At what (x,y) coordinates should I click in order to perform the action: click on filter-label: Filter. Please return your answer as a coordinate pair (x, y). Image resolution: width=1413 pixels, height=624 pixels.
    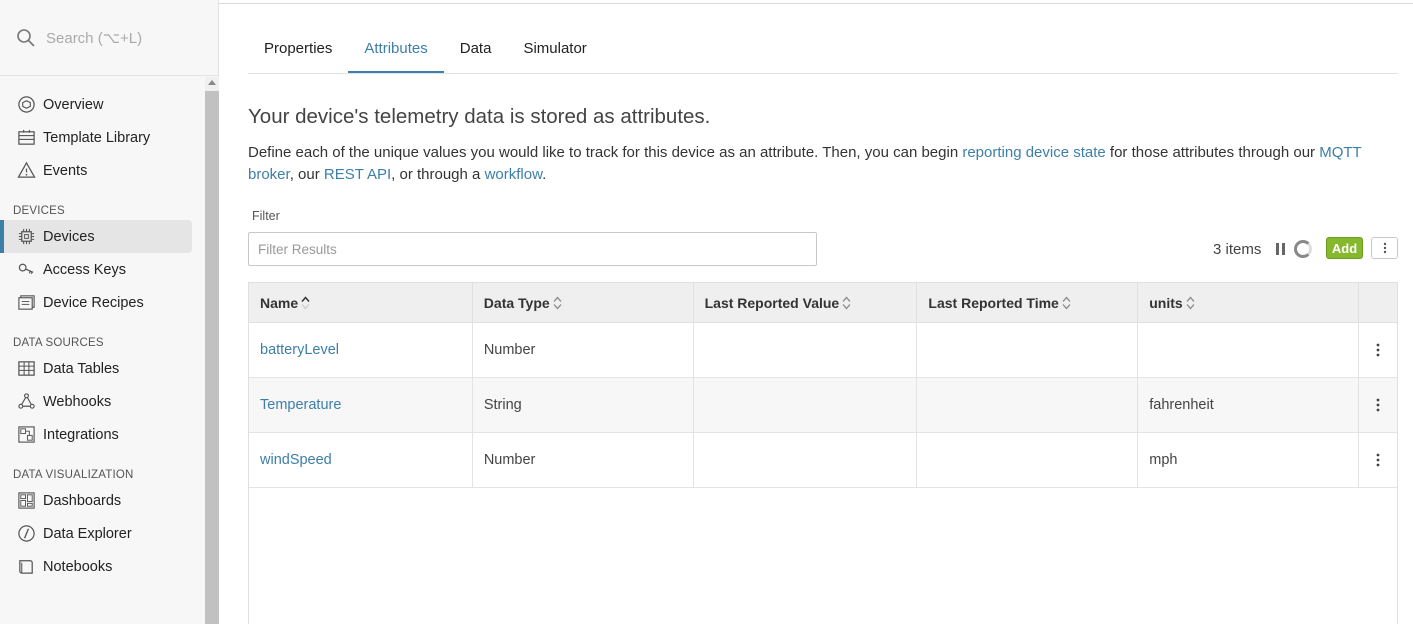
    Looking at the image, I should click on (266, 216).